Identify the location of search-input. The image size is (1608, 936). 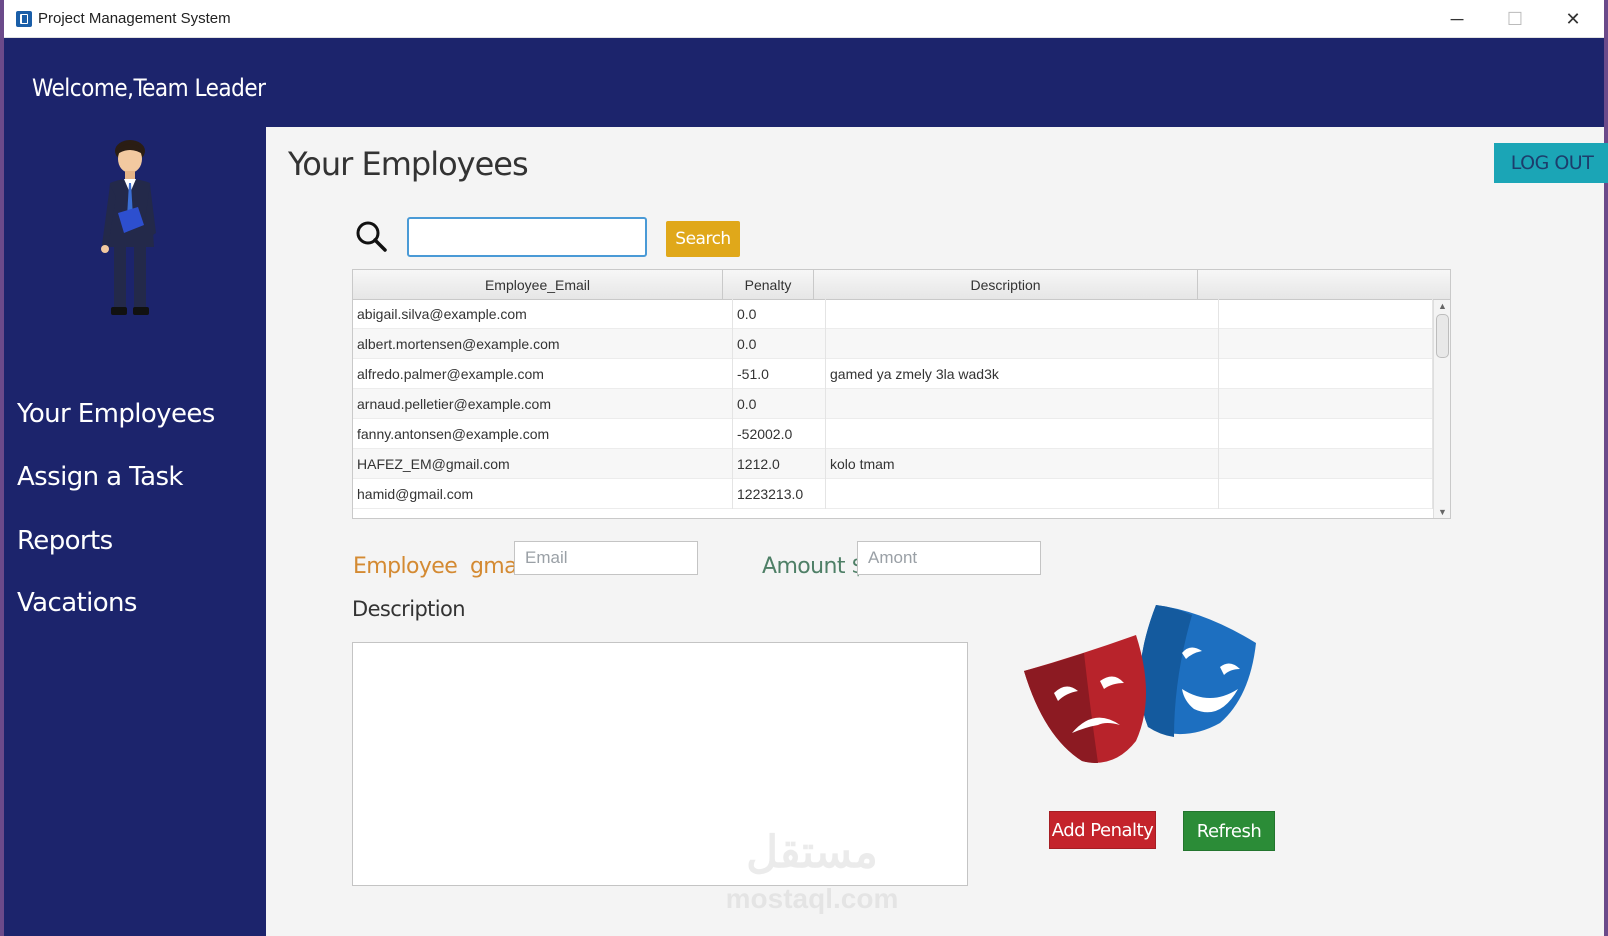
(527, 237).